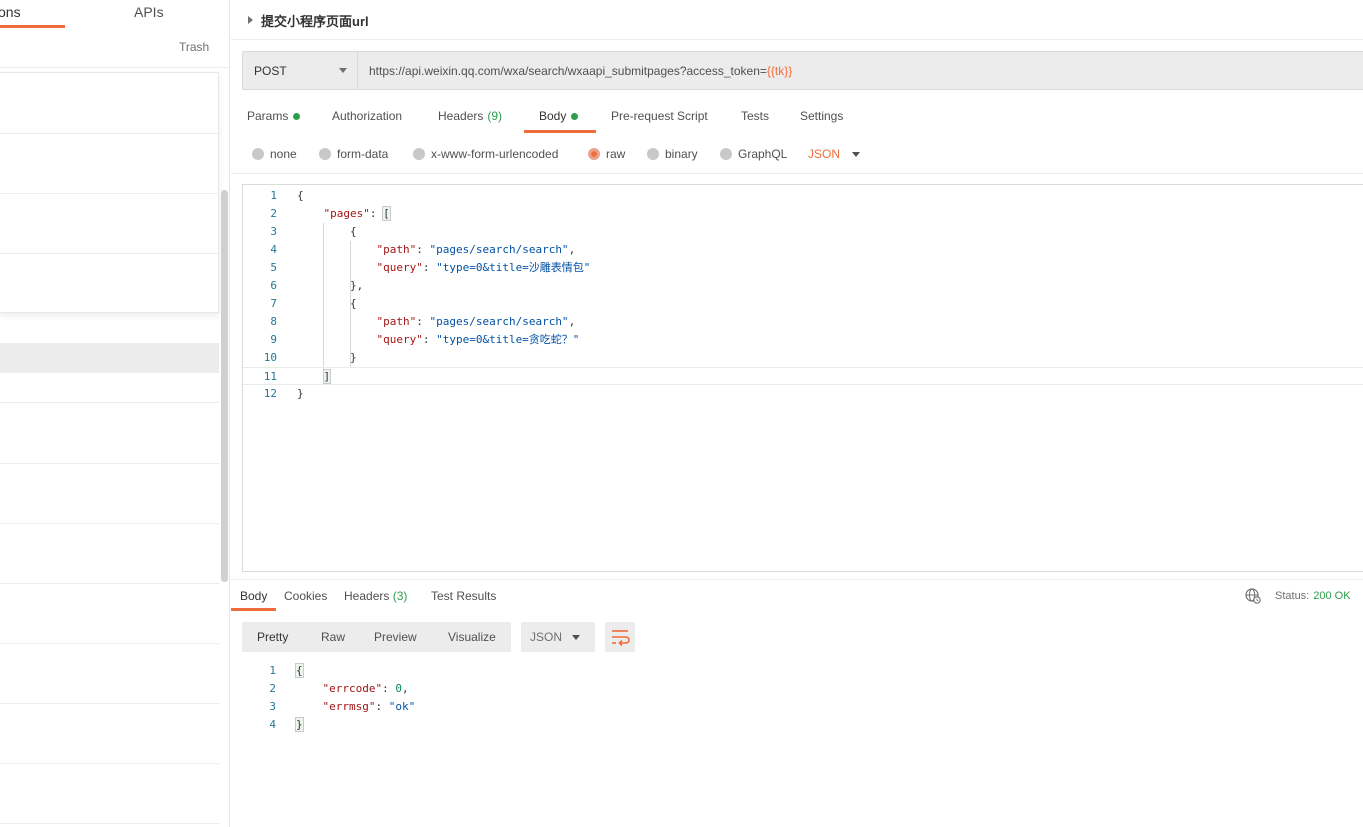 This screenshot has width=1363, height=827. What do you see at coordinates (659, 116) in the screenshot?
I see `tab-pre-request-script: Pre-request Script` at bounding box center [659, 116].